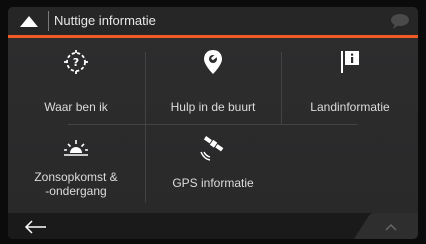 The height and width of the screenshot is (244, 426). What do you see at coordinates (350, 107) in the screenshot?
I see `menu-item-label: Landinformatie` at bounding box center [350, 107].